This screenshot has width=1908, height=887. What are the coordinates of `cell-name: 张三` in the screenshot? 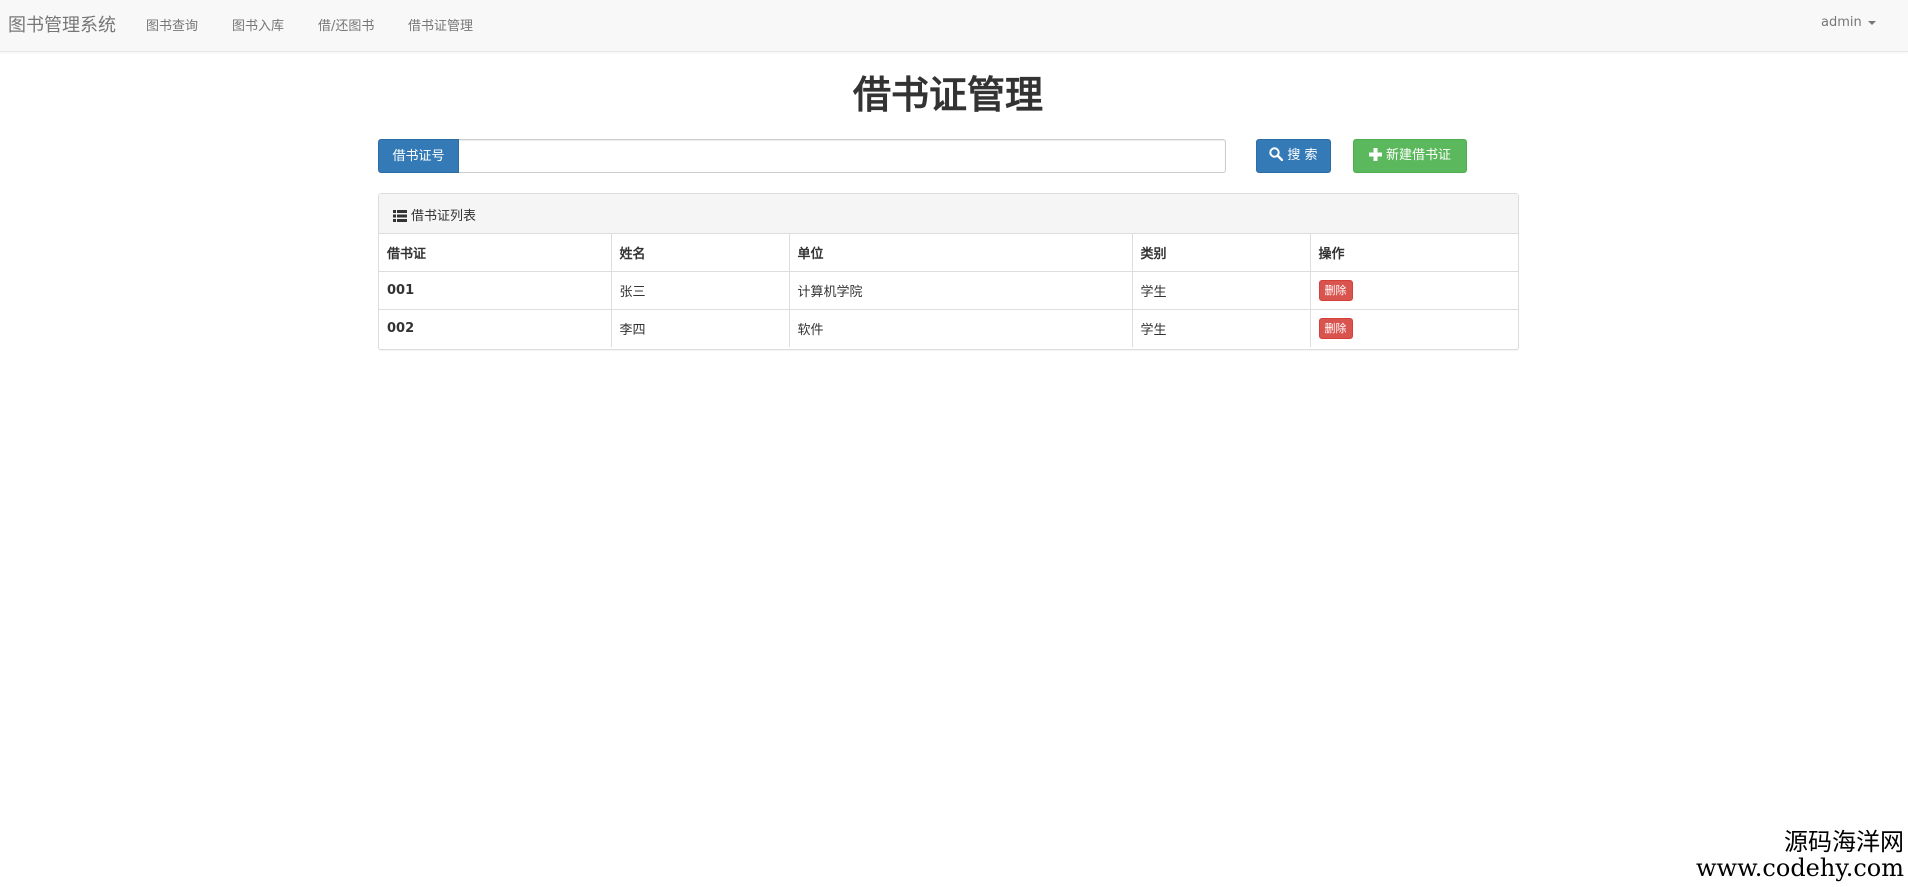 It's located at (699, 289).